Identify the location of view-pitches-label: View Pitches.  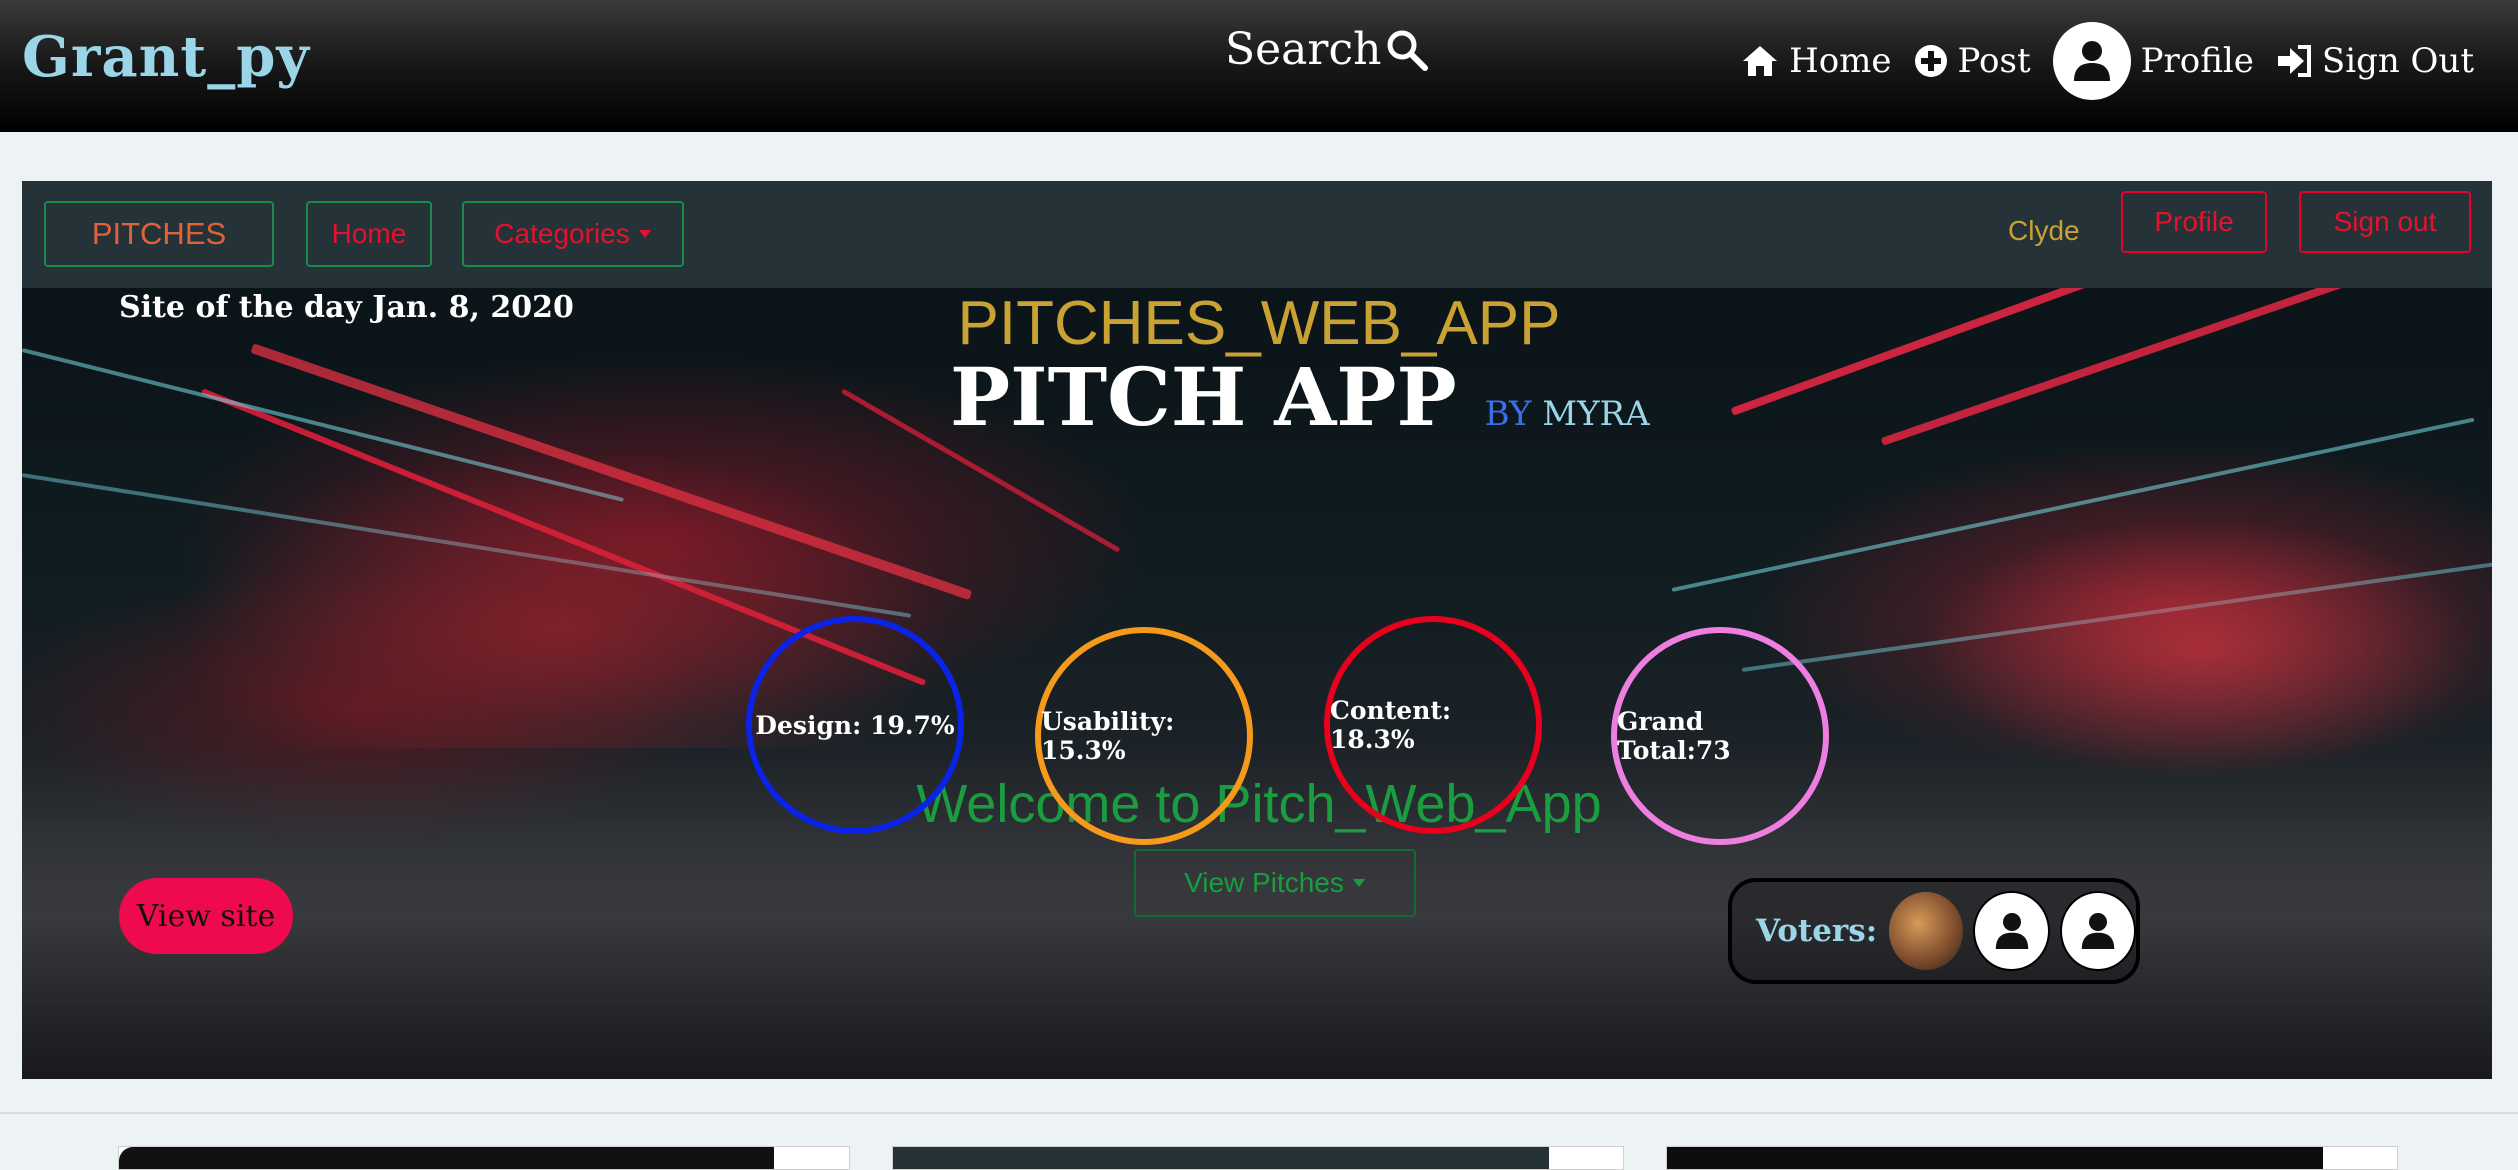
(1264, 882).